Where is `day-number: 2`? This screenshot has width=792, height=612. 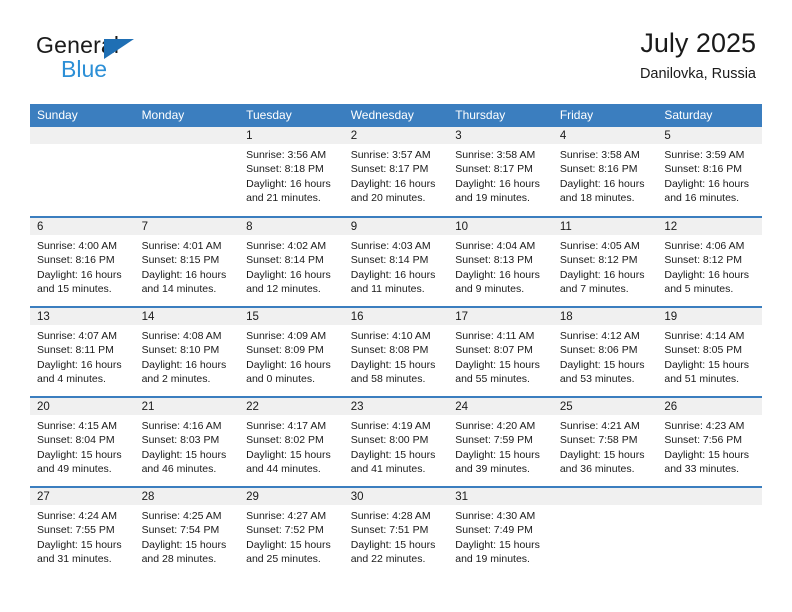
day-number: 2 is located at coordinates (396, 136).